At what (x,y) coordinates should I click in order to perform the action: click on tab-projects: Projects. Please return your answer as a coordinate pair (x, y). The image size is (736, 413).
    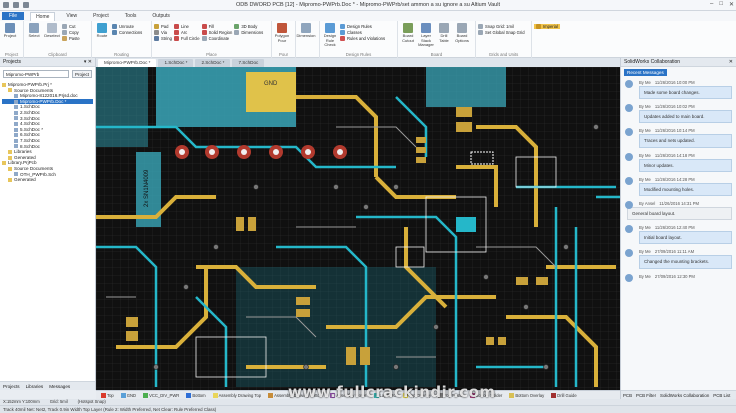
    Looking at the image, I should click on (11, 386).